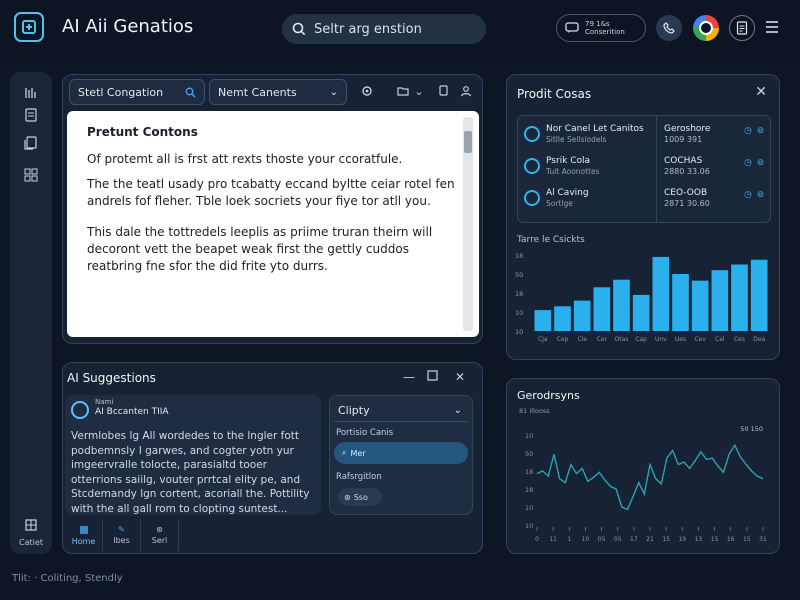 This screenshot has width=800, height=600. Describe the element at coordinates (31, 313) in the screenshot. I see `left-rail: Catiet` at that location.